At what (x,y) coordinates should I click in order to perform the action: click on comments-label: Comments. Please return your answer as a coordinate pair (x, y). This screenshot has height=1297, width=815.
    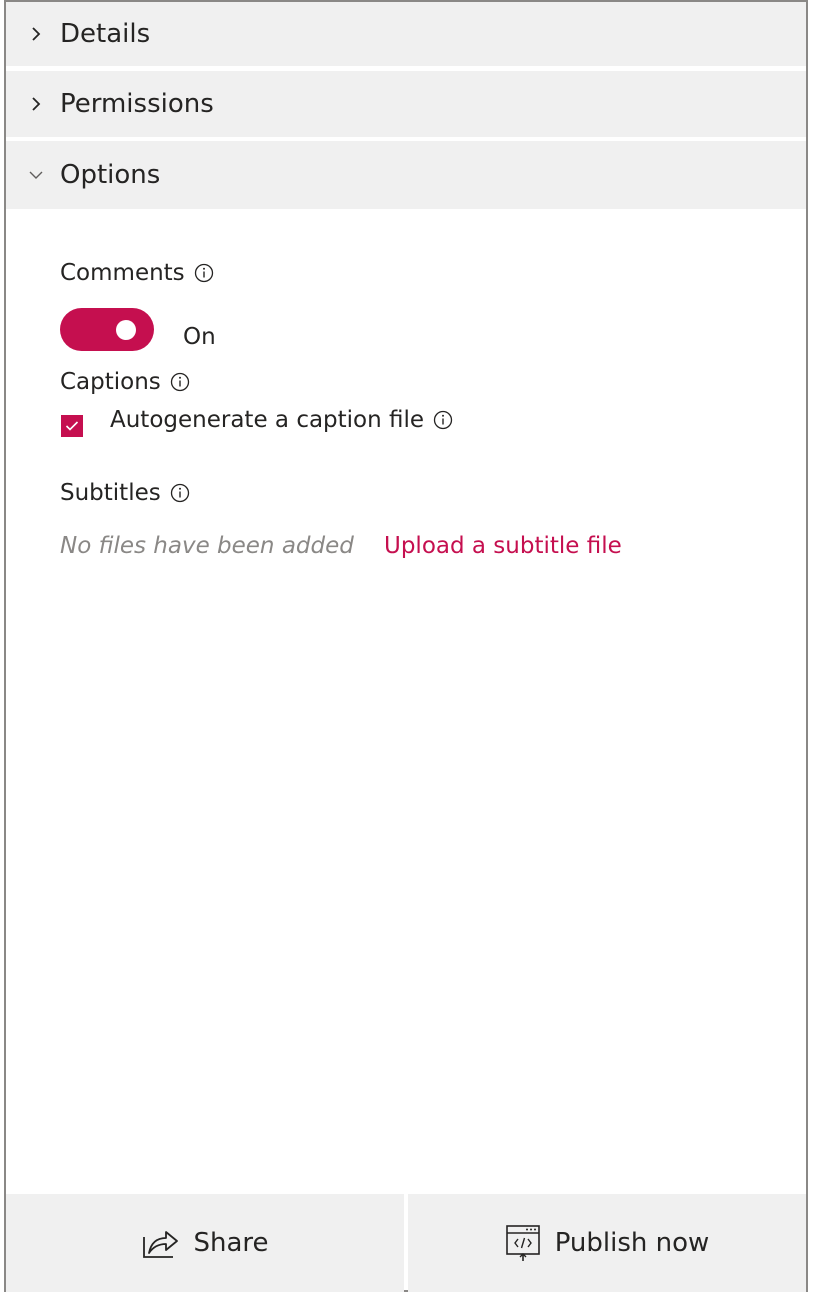
    Looking at the image, I should click on (122, 273).